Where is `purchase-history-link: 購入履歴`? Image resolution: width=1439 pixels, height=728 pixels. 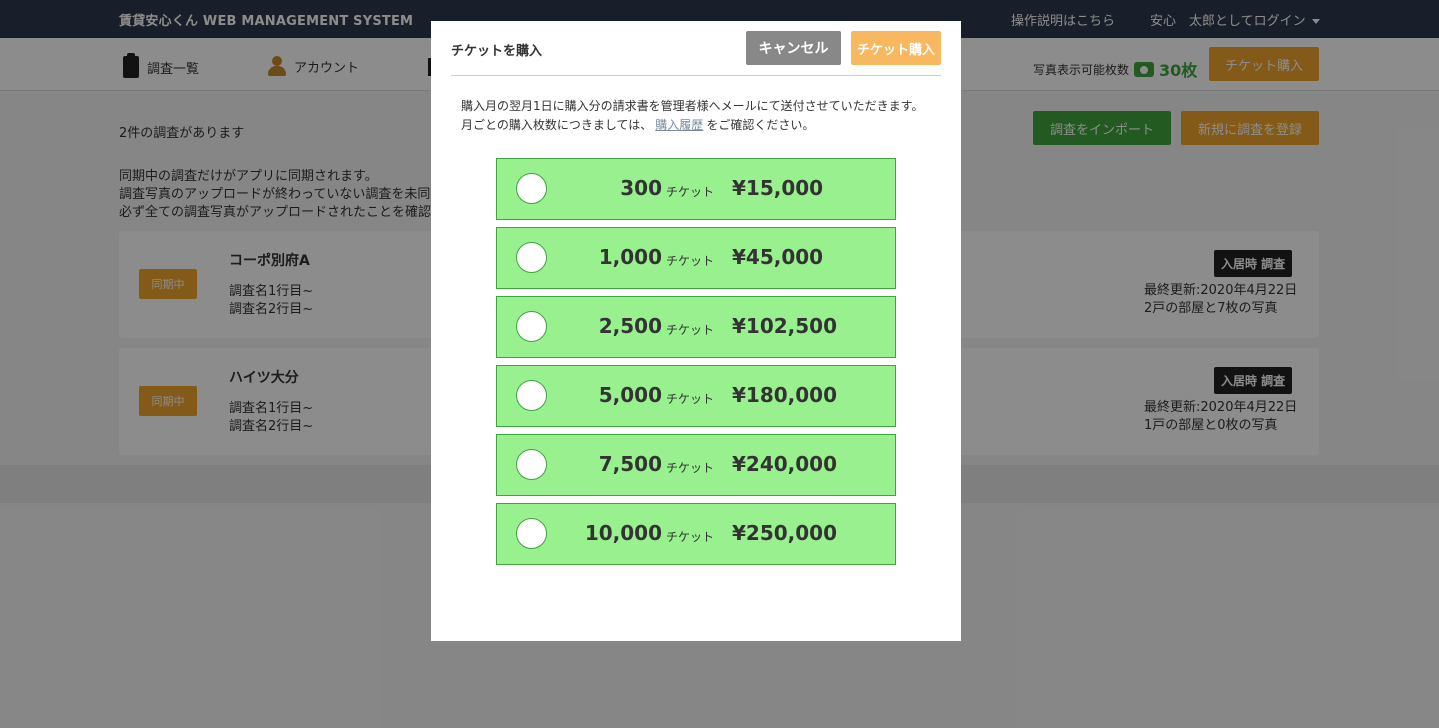 purchase-history-link: 購入履歴 is located at coordinates (679, 125).